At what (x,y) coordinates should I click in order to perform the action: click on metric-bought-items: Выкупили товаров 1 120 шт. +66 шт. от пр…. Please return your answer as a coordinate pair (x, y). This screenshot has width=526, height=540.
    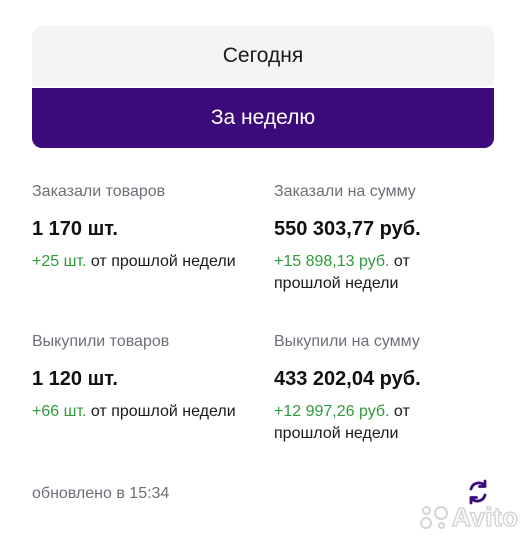
    Looking at the image, I should click on (147, 377).